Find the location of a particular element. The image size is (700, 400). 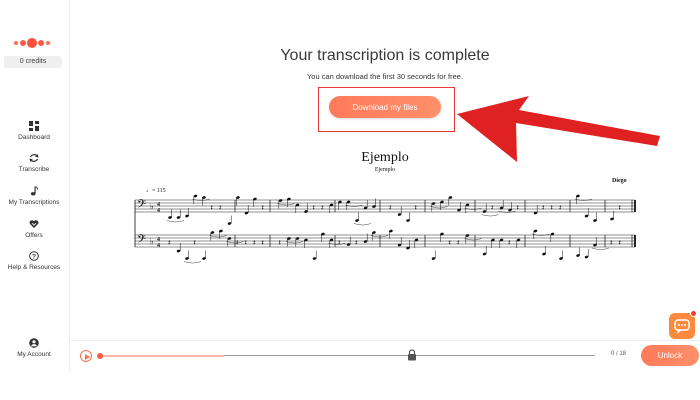

sidebar-item-dashboard: Dashboard is located at coordinates (34, 131).